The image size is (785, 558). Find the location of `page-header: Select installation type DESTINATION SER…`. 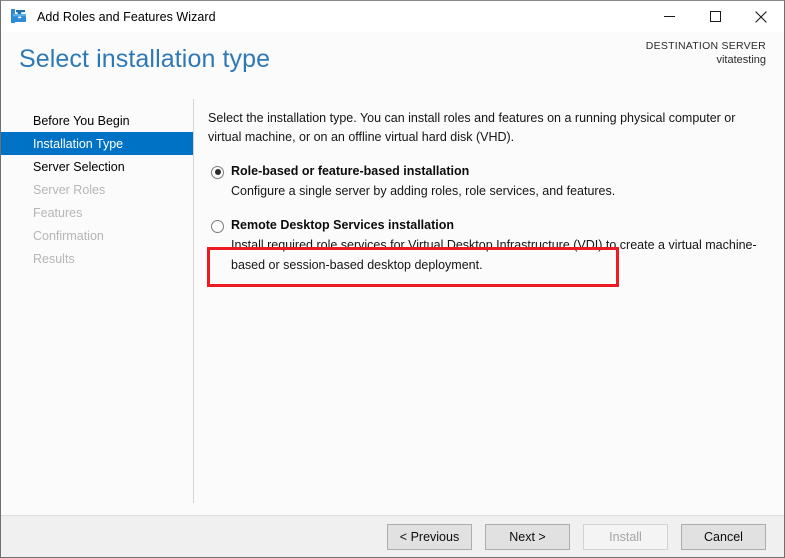

page-header: Select installation type DESTINATION SER… is located at coordinates (392, 63).